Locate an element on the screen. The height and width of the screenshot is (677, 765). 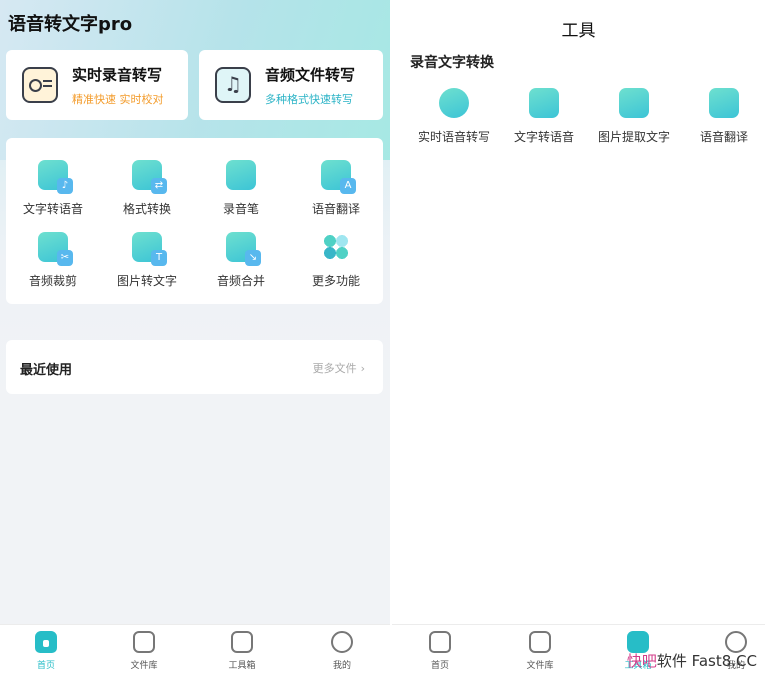
format-convert-icon: ⇄ is located at coordinates (149, 177).